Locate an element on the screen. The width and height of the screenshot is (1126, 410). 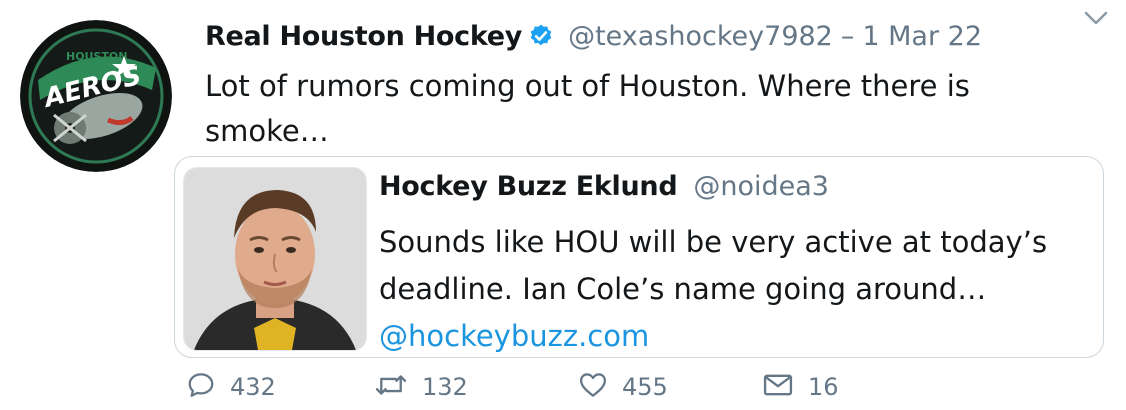
verified-badge-icon is located at coordinates (541, 36).